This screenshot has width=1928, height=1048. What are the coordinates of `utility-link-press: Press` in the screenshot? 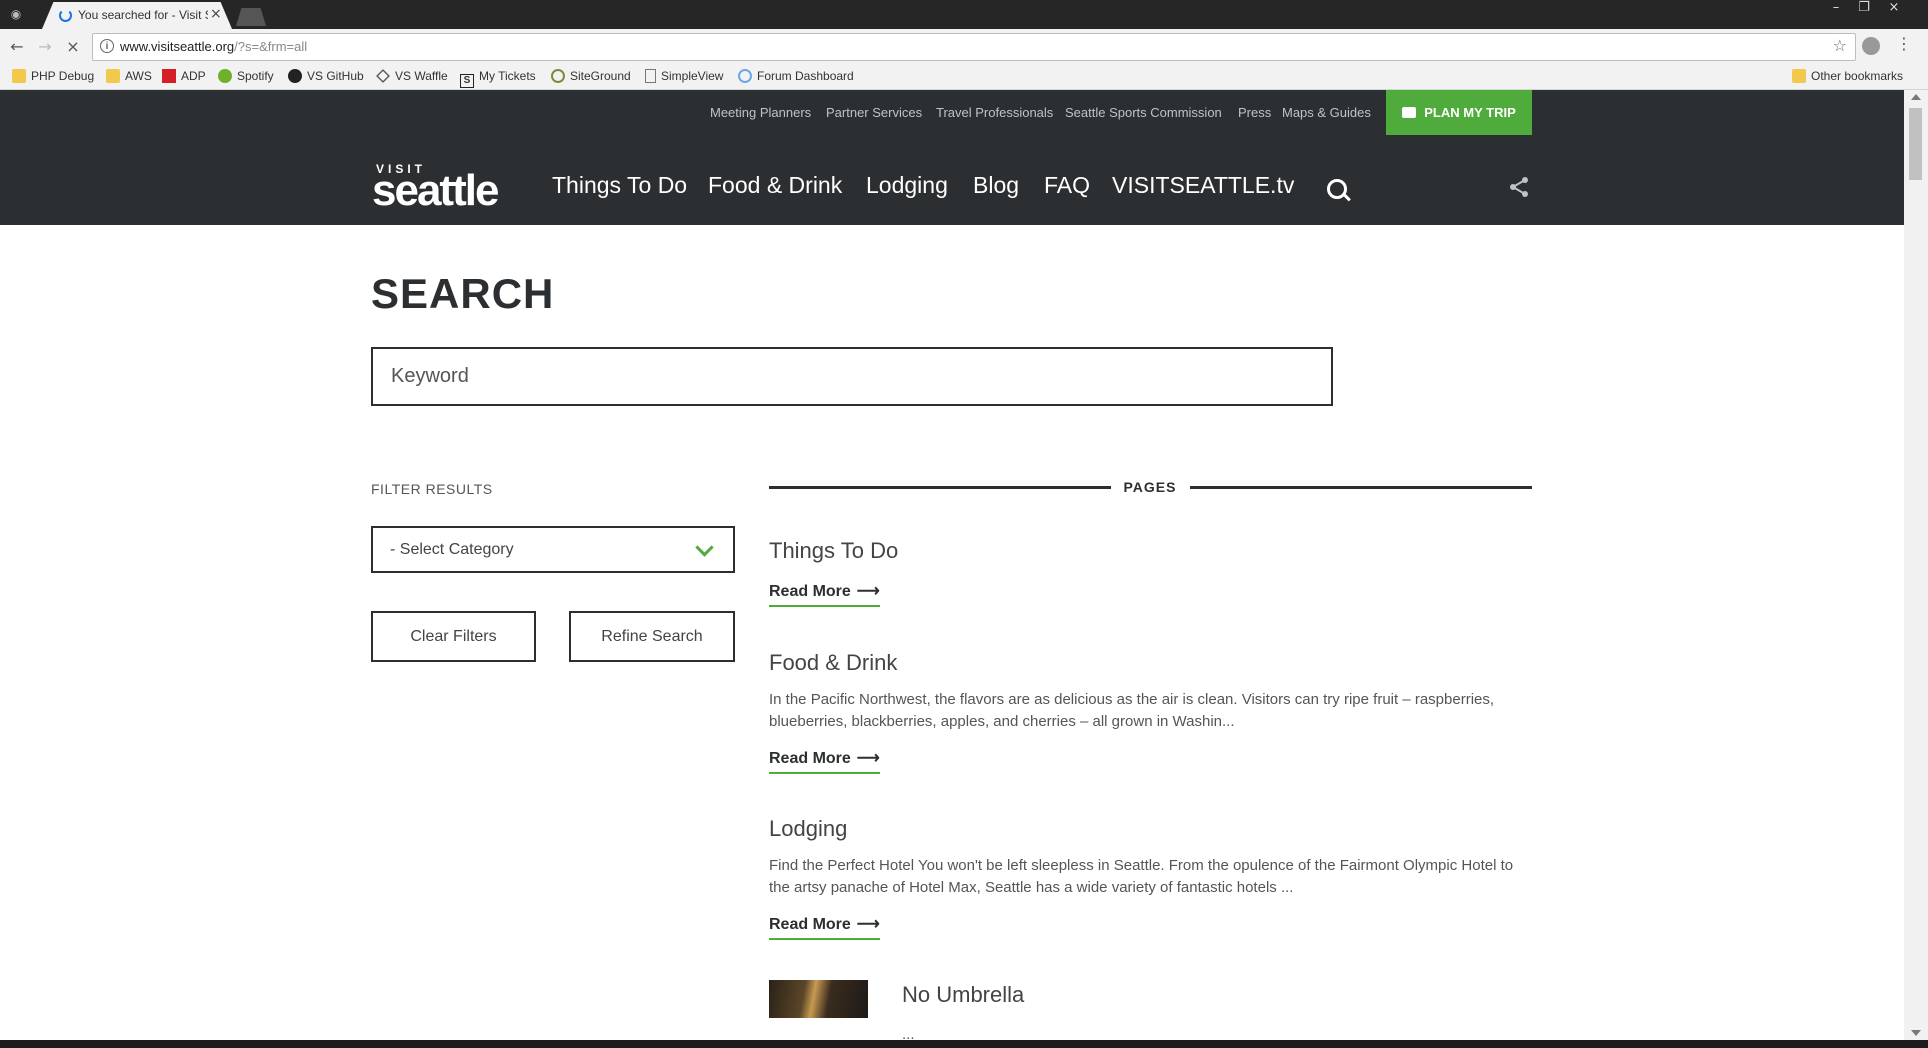 It's located at (1254, 112).